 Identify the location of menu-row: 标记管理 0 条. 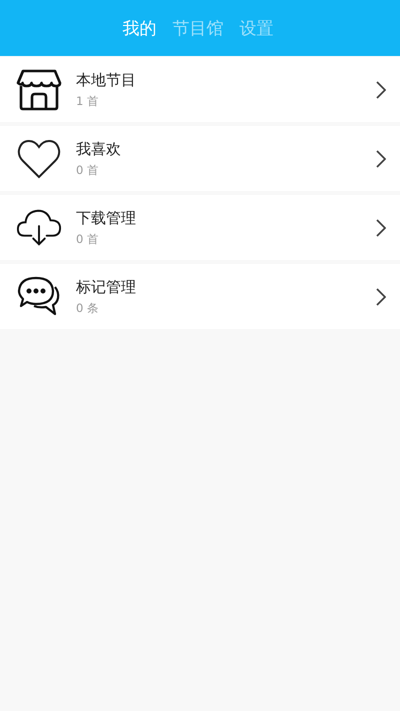
(200, 296).